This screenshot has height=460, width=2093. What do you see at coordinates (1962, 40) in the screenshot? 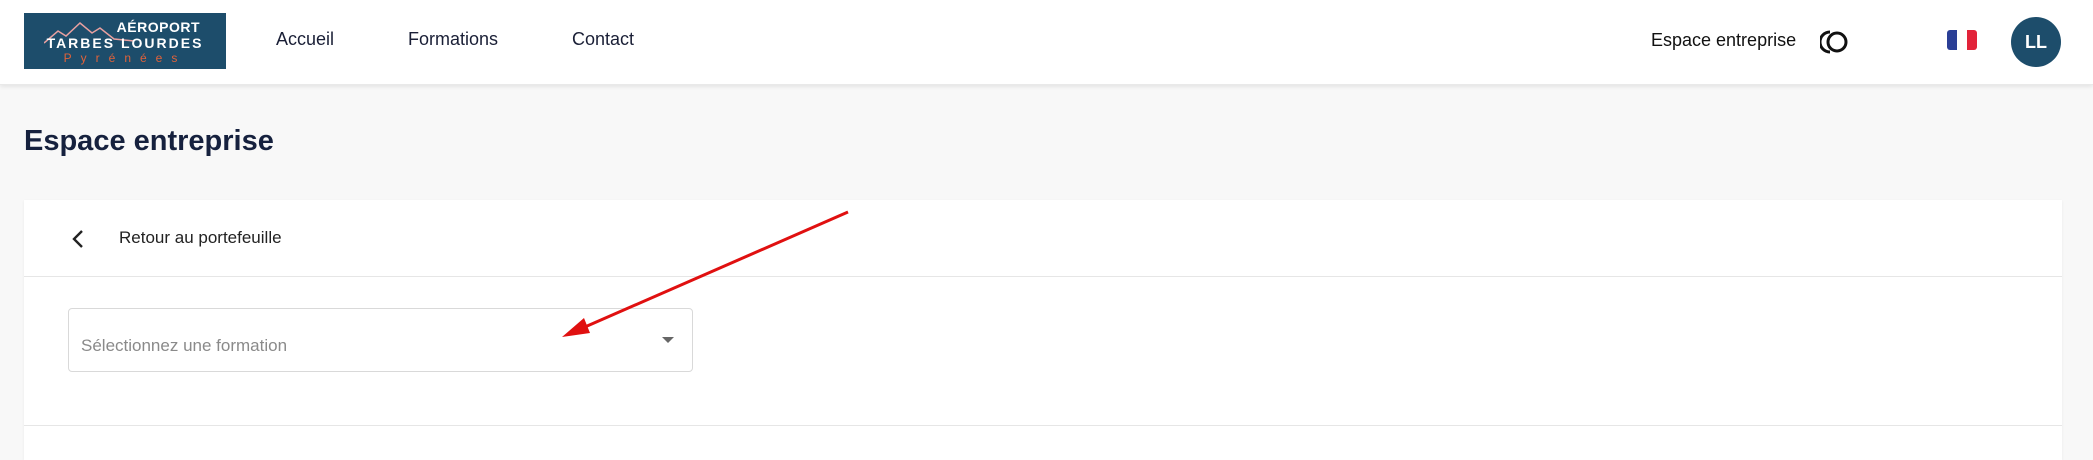
I see `french-flag-icon` at bounding box center [1962, 40].